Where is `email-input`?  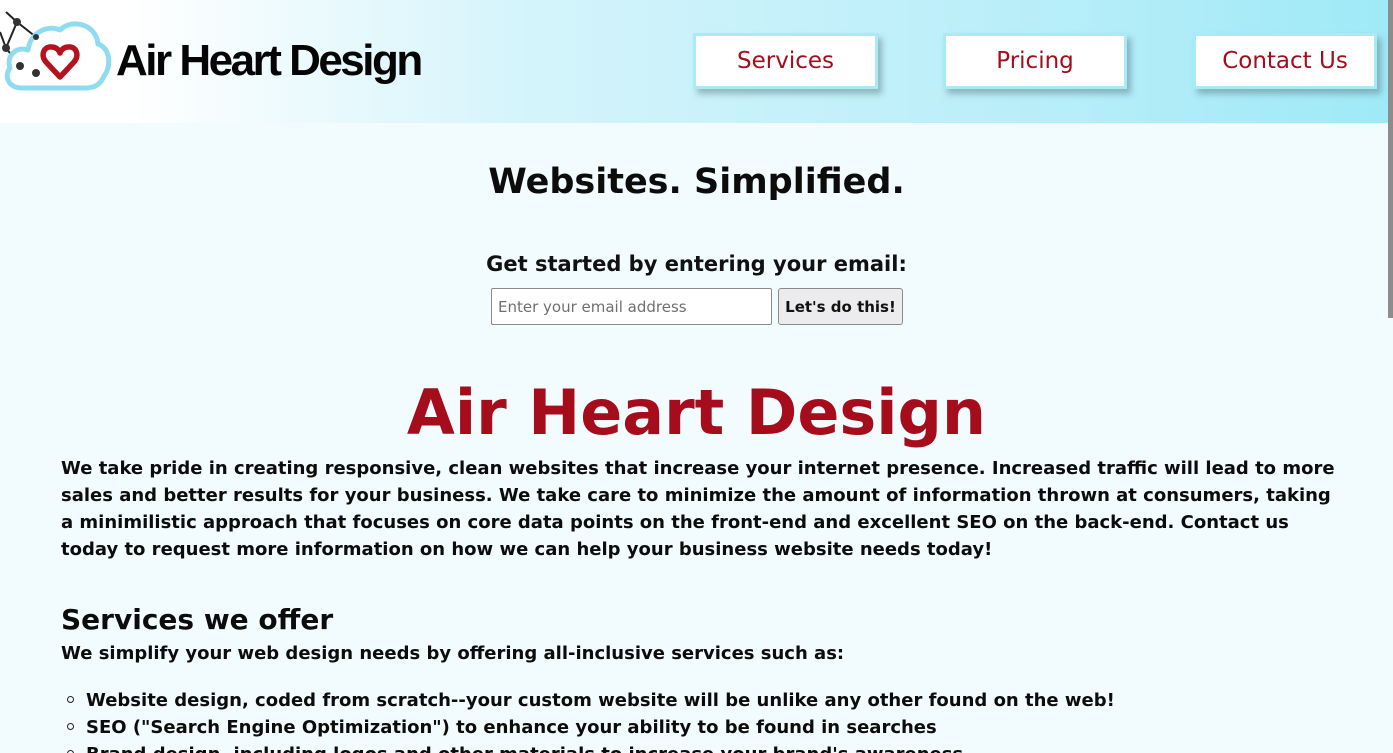
email-input is located at coordinates (631, 306).